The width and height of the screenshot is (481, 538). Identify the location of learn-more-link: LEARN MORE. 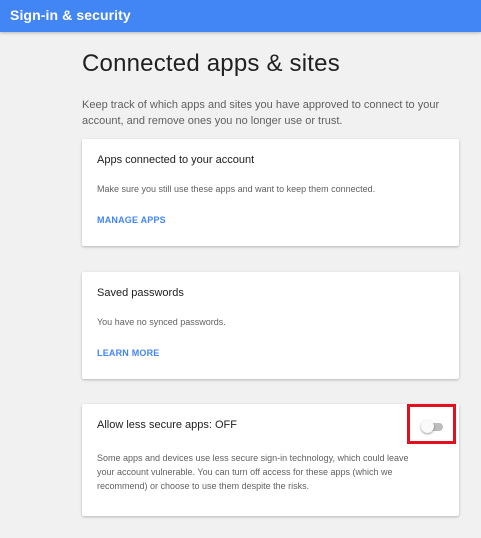
(128, 353).